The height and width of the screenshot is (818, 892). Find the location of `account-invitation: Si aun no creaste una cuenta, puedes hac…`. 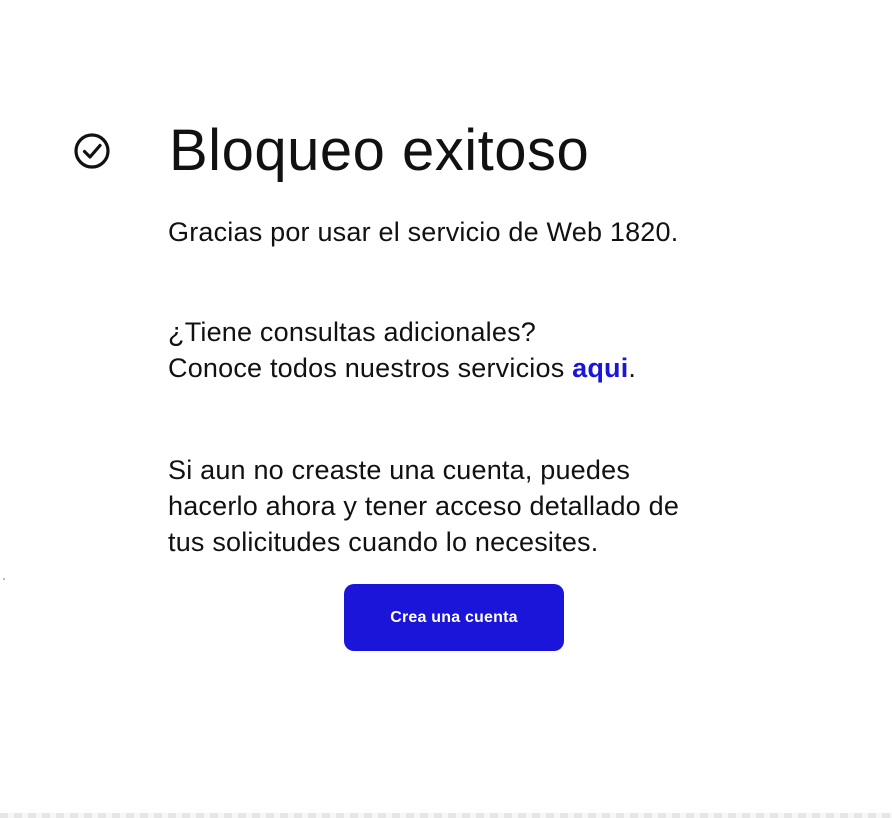

account-invitation: Si aun no creaste una cuenta, puedes hac… is located at coordinates (423, 506).